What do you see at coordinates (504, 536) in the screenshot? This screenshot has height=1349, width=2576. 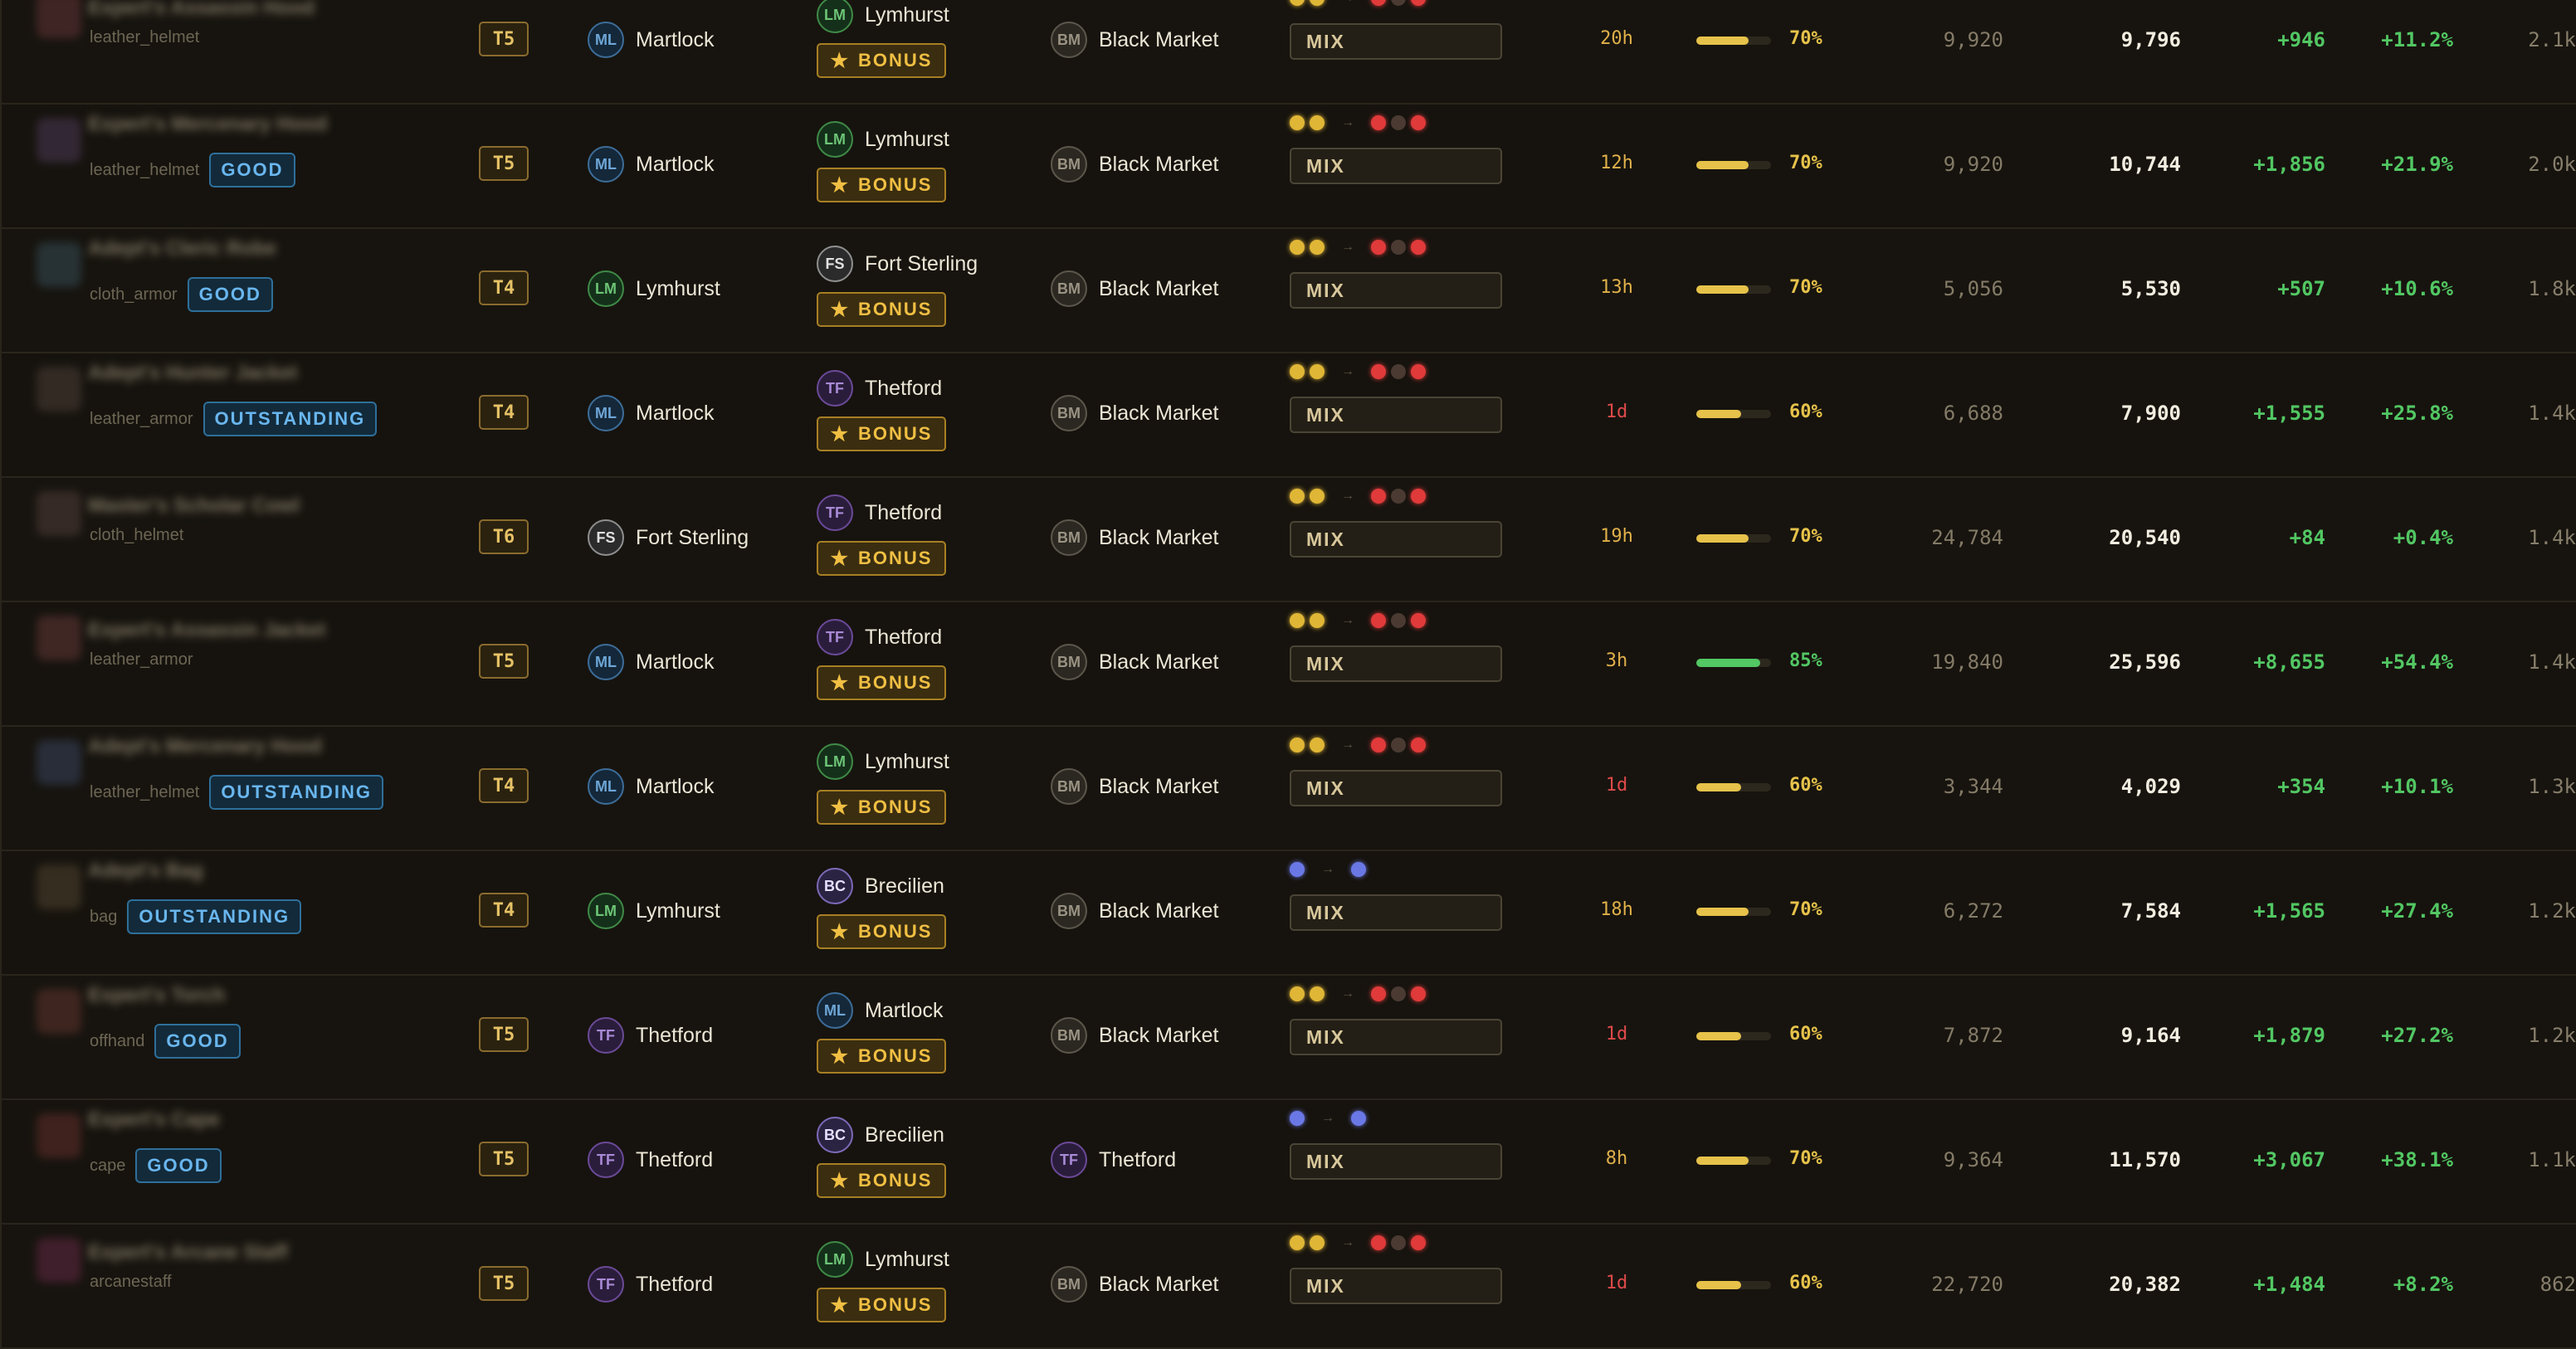 I see `tier-badge: T6` at bounding box center [504, 536].